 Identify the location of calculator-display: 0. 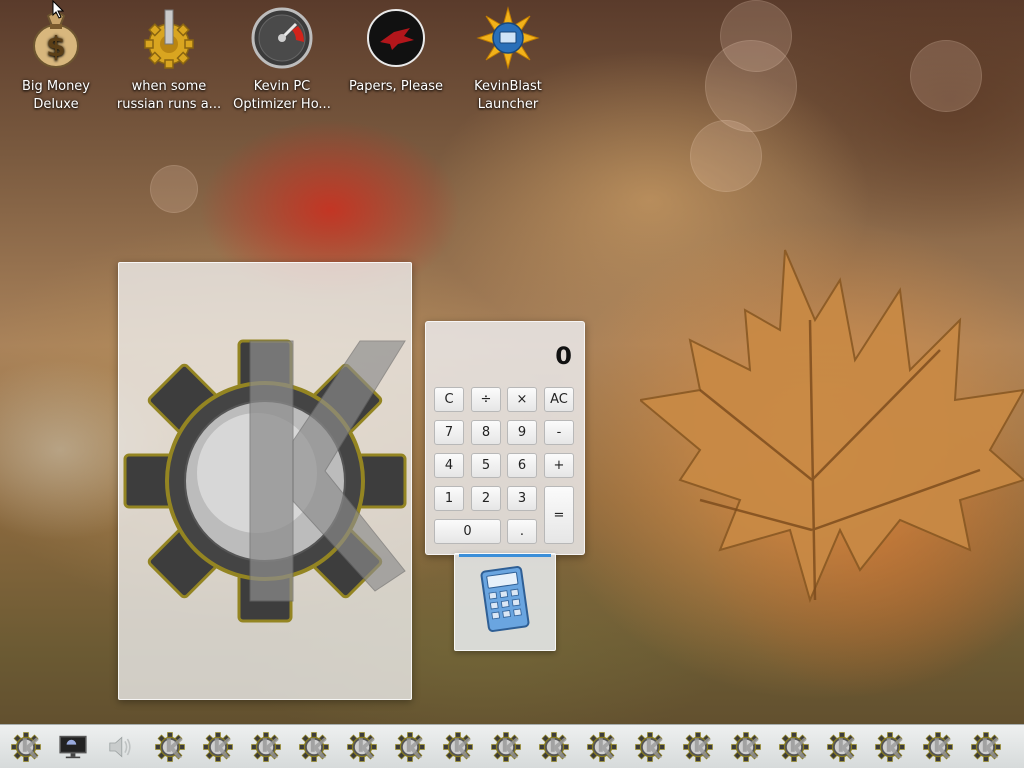
(563, 356).